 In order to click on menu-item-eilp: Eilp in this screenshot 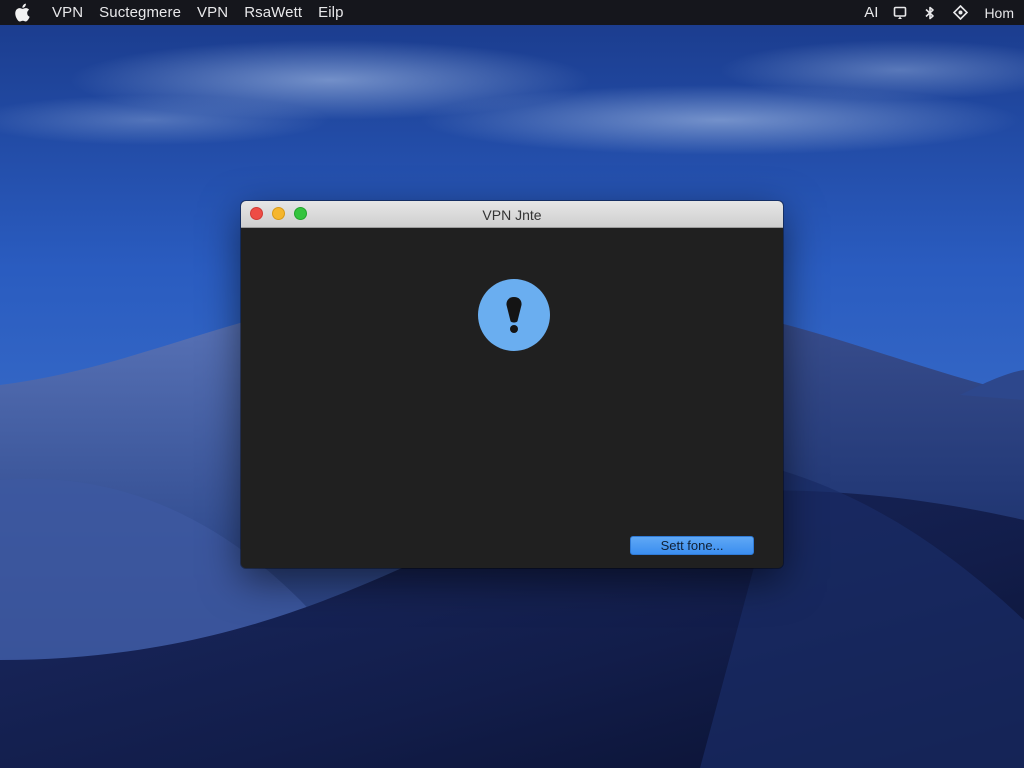, I will do `click(330, 12)`.